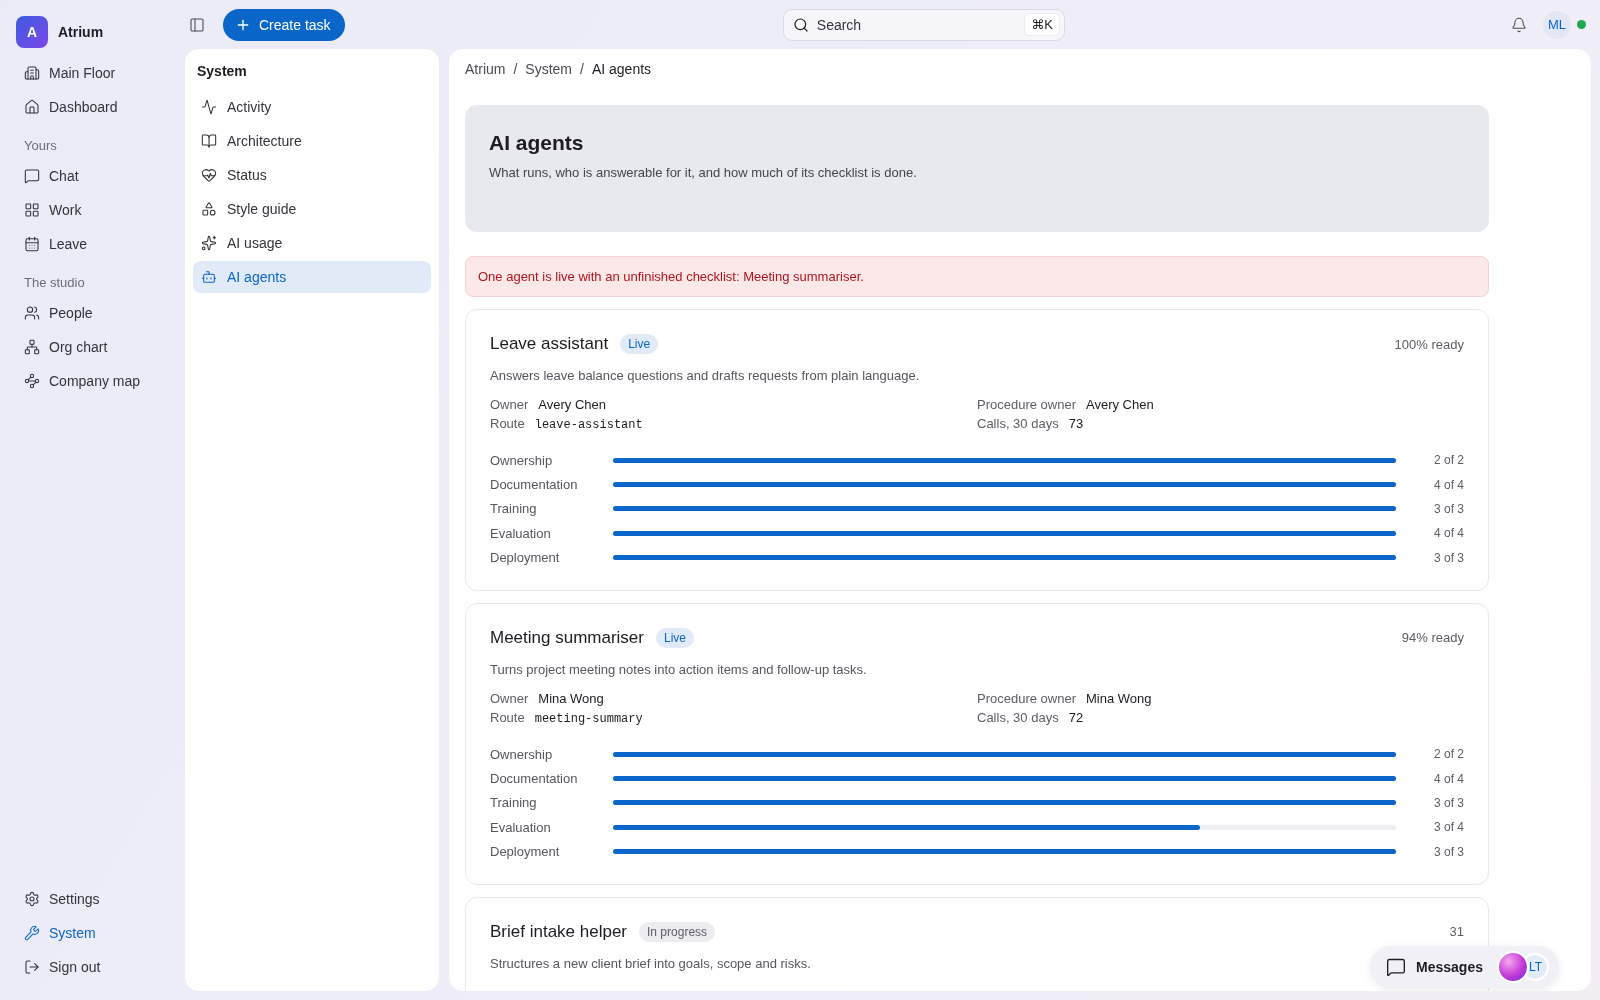 This screenshot has width=1600, height=1000. I want to click on page-title: AI agents, so click(537, 143).